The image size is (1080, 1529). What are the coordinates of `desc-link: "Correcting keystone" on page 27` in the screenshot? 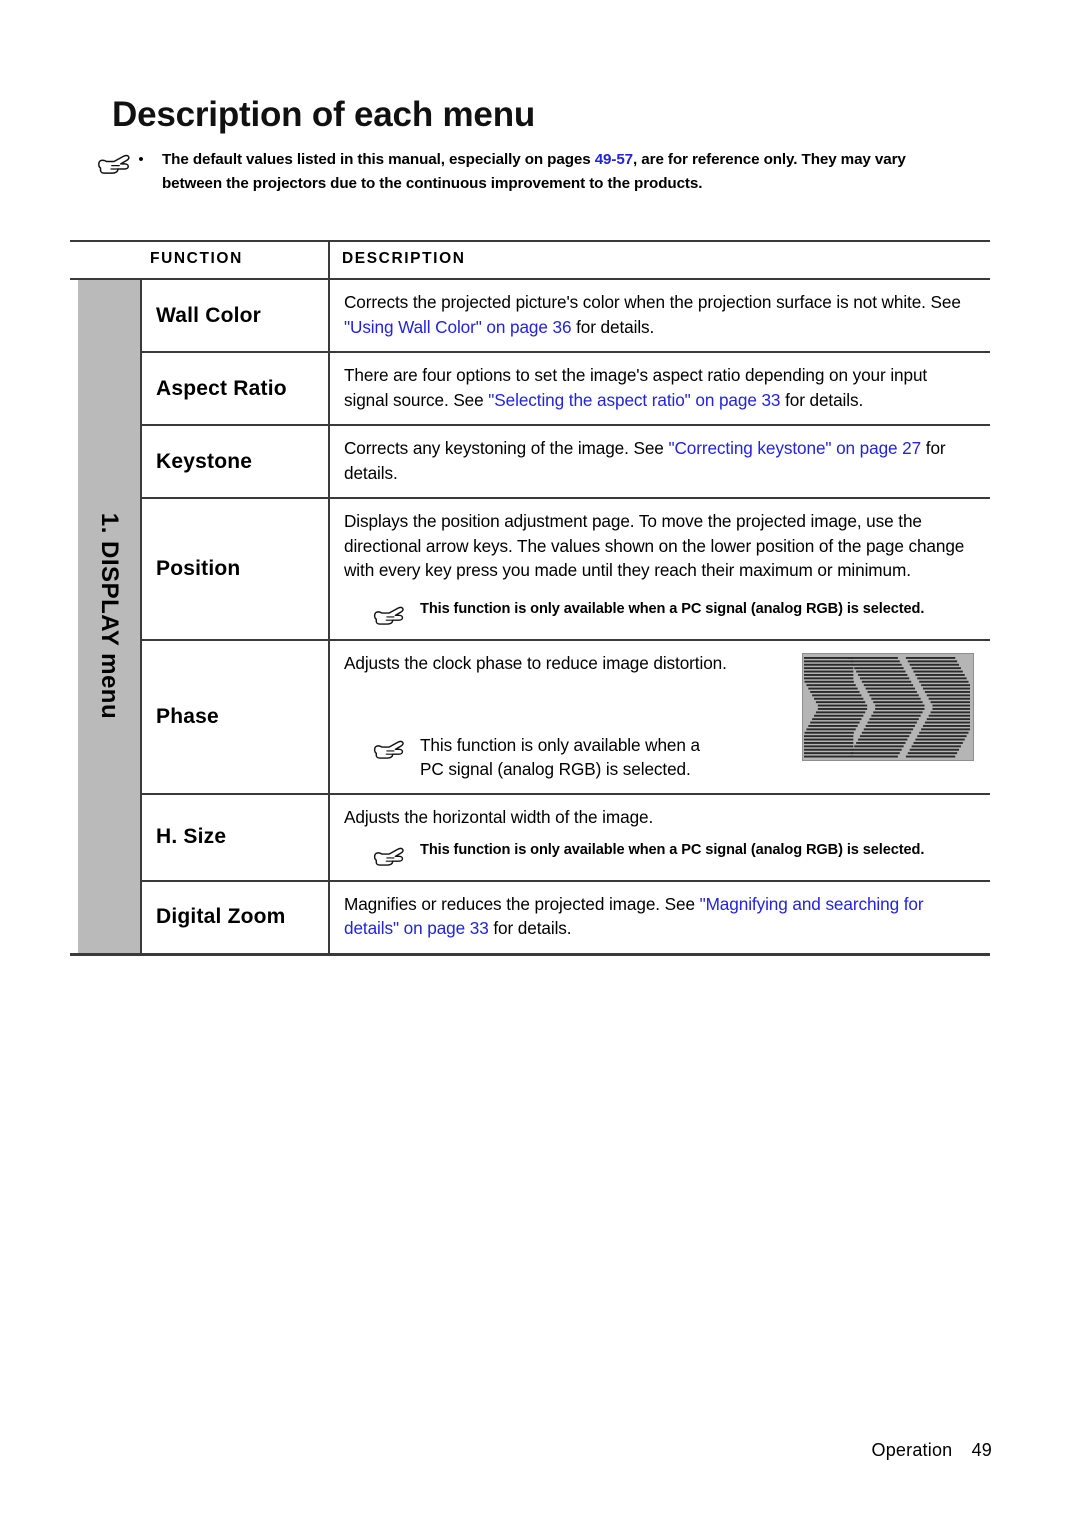 It's located at (794, 448).